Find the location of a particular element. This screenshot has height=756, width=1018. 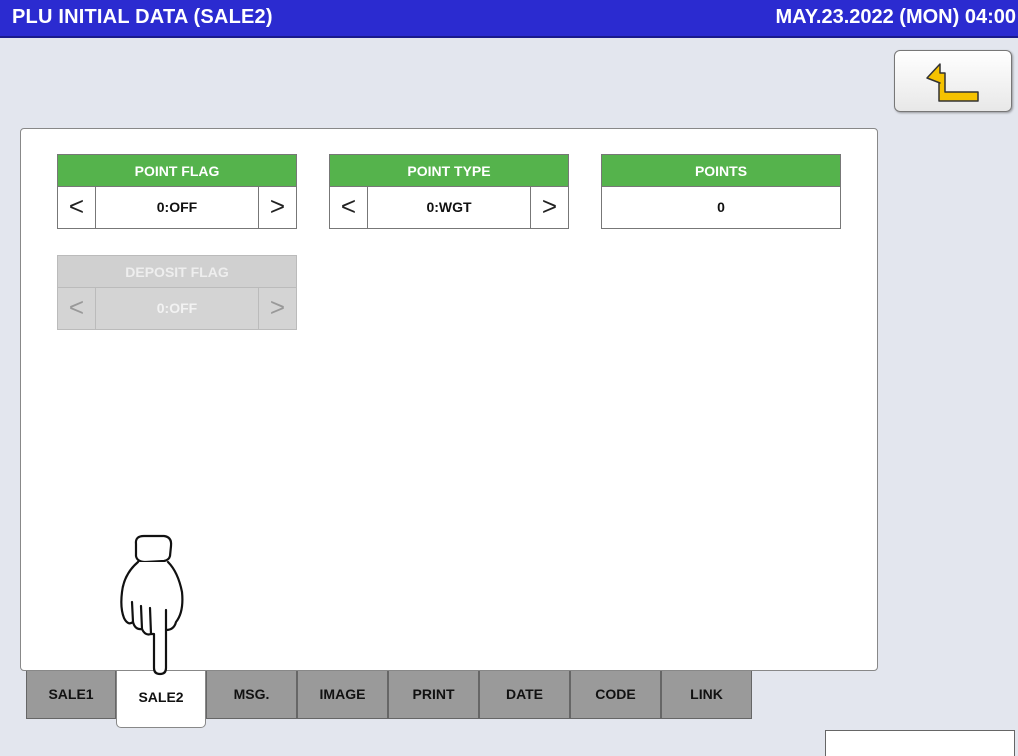

back-button is located at coordinates (953, 81).